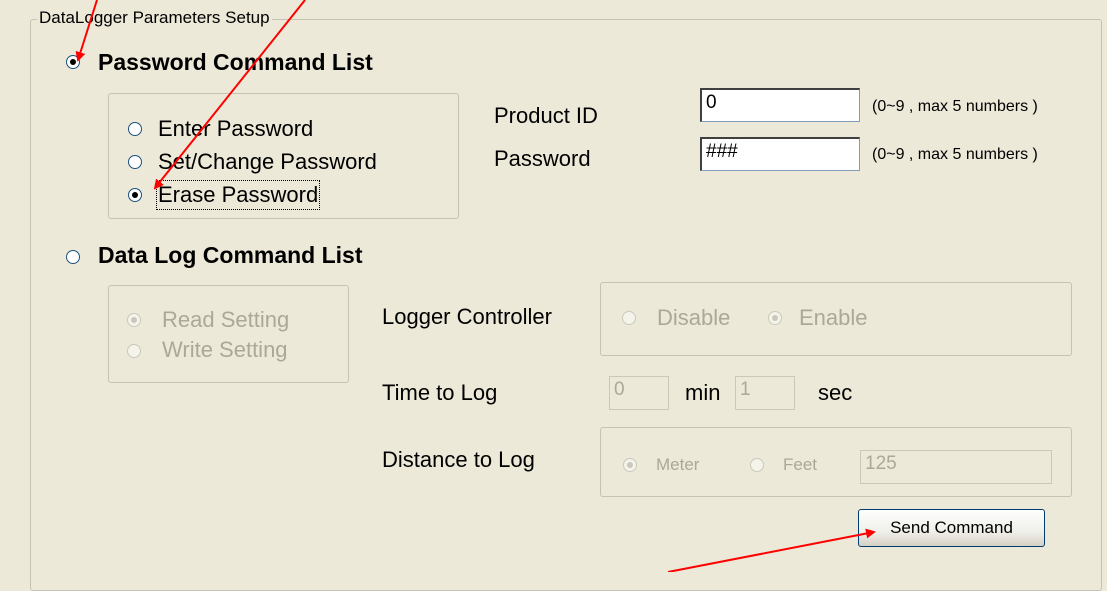  I want to click on erase-password-radio, so click(135, 195).